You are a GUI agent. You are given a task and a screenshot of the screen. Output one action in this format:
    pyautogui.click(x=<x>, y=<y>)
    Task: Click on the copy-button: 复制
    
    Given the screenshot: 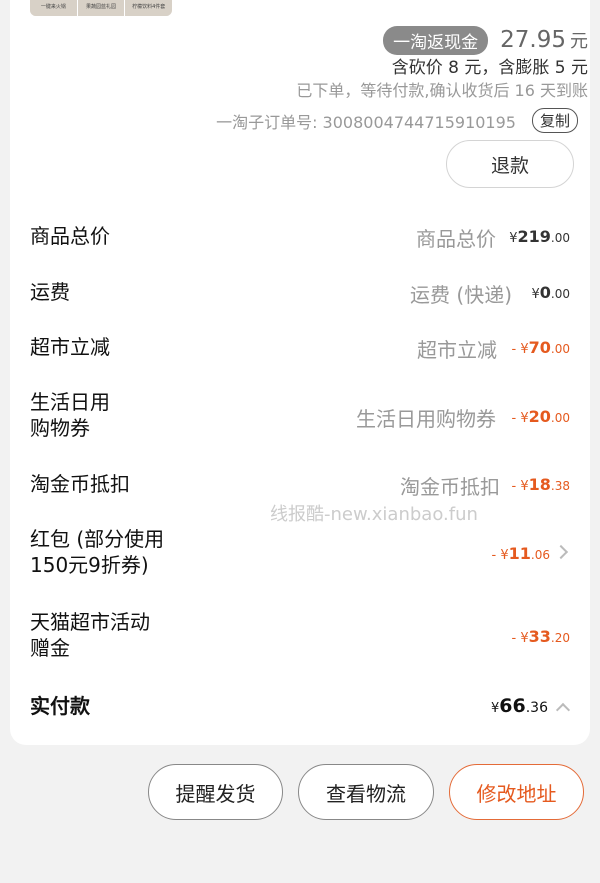 What is the action you would take?
    pyautogui.click(x=554, y=120)
    